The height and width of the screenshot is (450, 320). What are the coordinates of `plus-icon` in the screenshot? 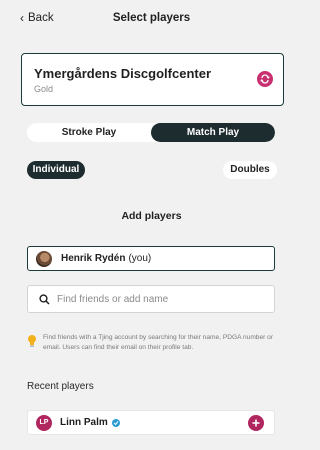 It's located at (256, 423).